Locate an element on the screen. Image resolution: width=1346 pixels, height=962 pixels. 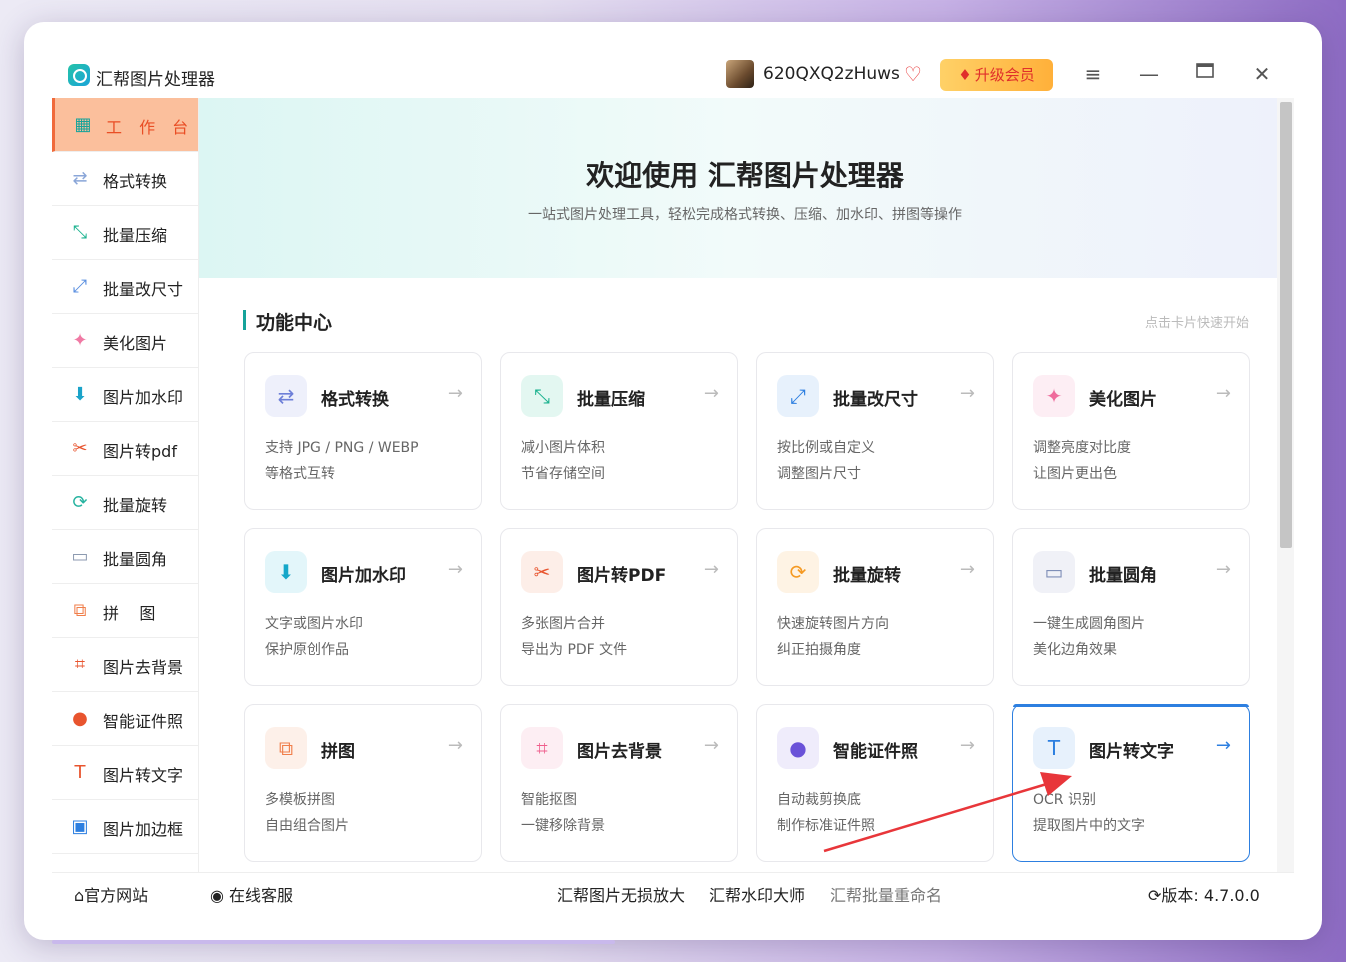
sidebar-item-resize: ⤢ 批量改尺寸 is located at coordinates (125, 287).